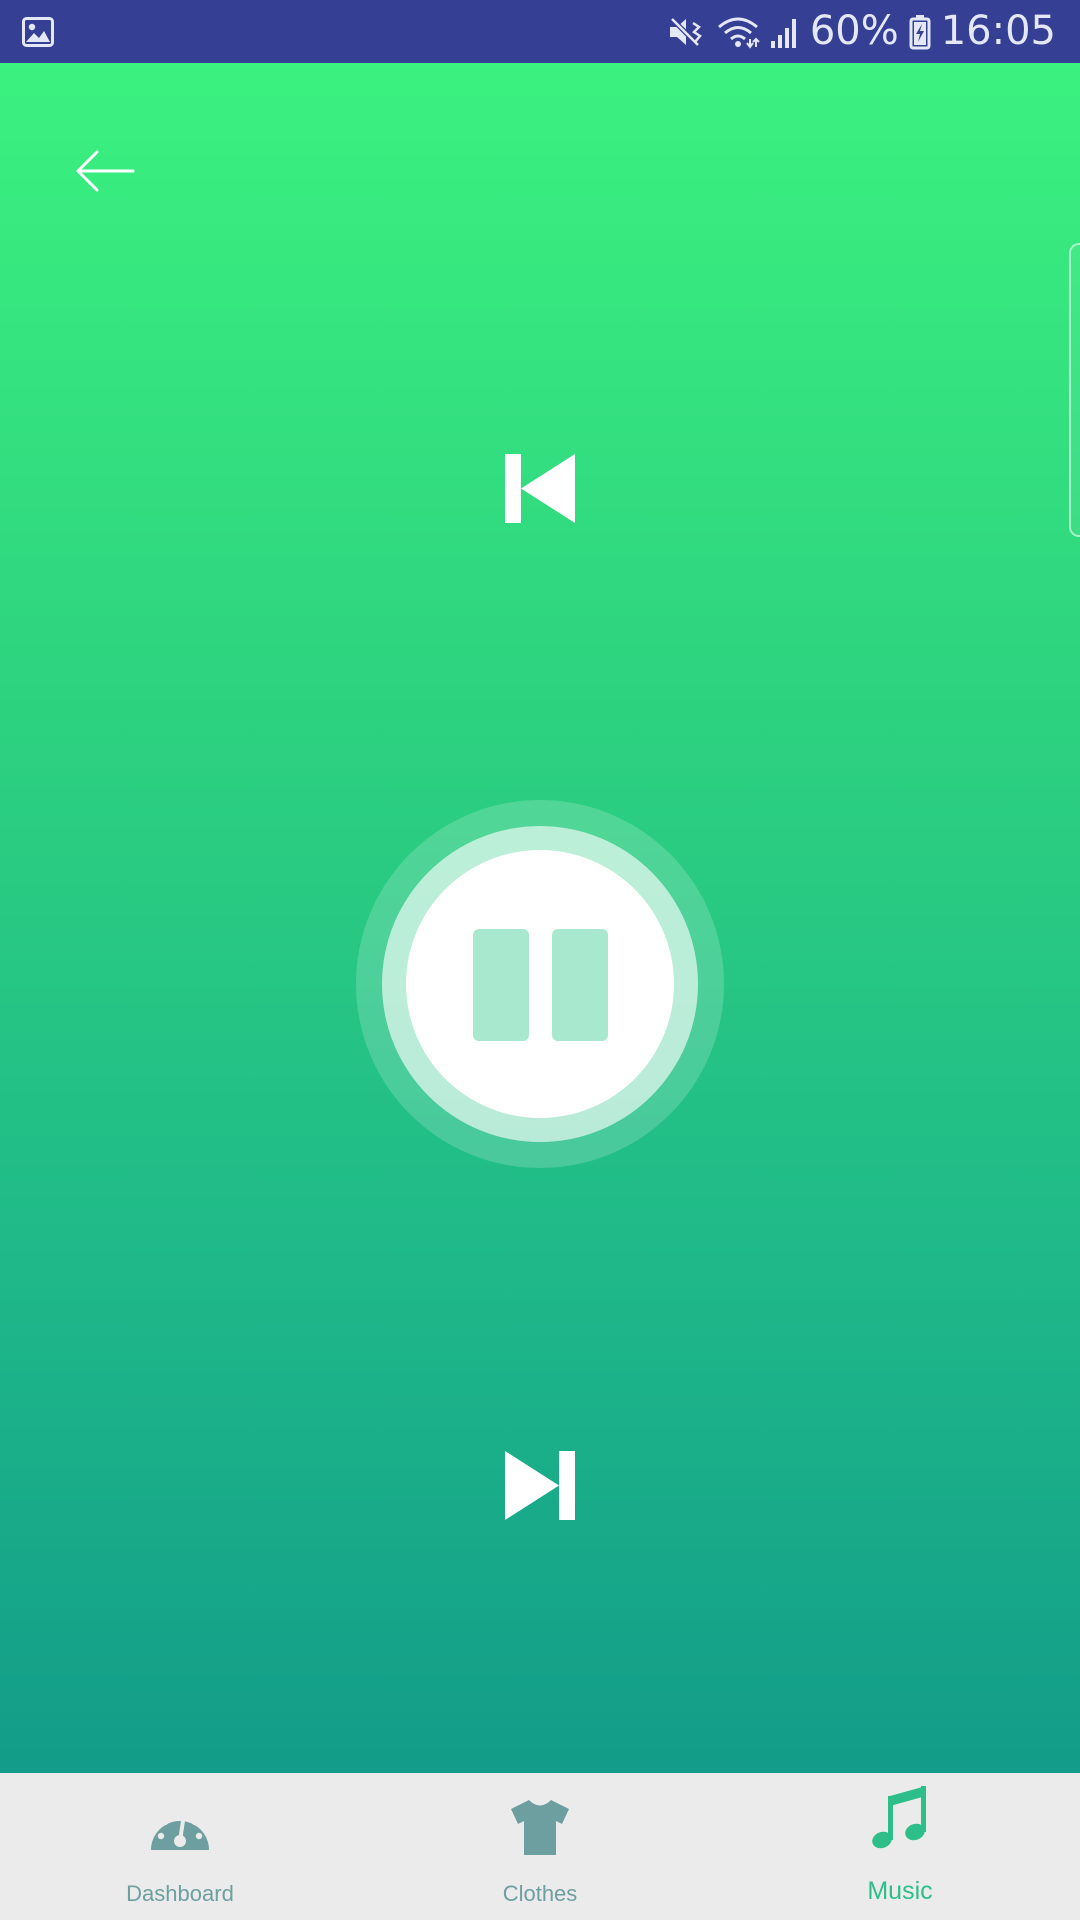  Describe the element at coordinates (900, 1817) in the screenshot. I see `music-note-icon` at that location.